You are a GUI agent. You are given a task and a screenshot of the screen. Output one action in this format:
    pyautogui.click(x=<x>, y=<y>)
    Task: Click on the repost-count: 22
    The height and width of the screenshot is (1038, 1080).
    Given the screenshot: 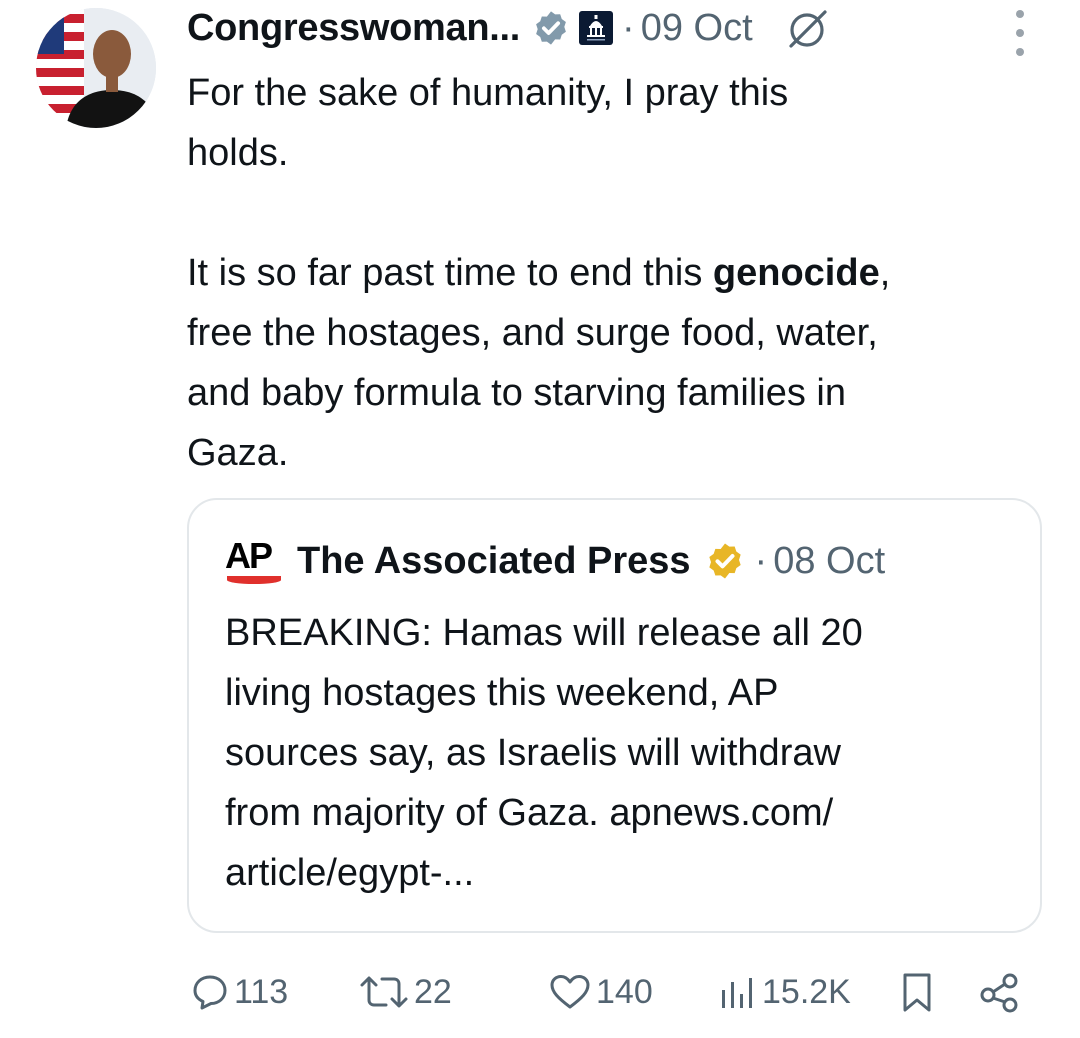 What is the action you would take?
    pyautogui.click(x=433, y=991)
    